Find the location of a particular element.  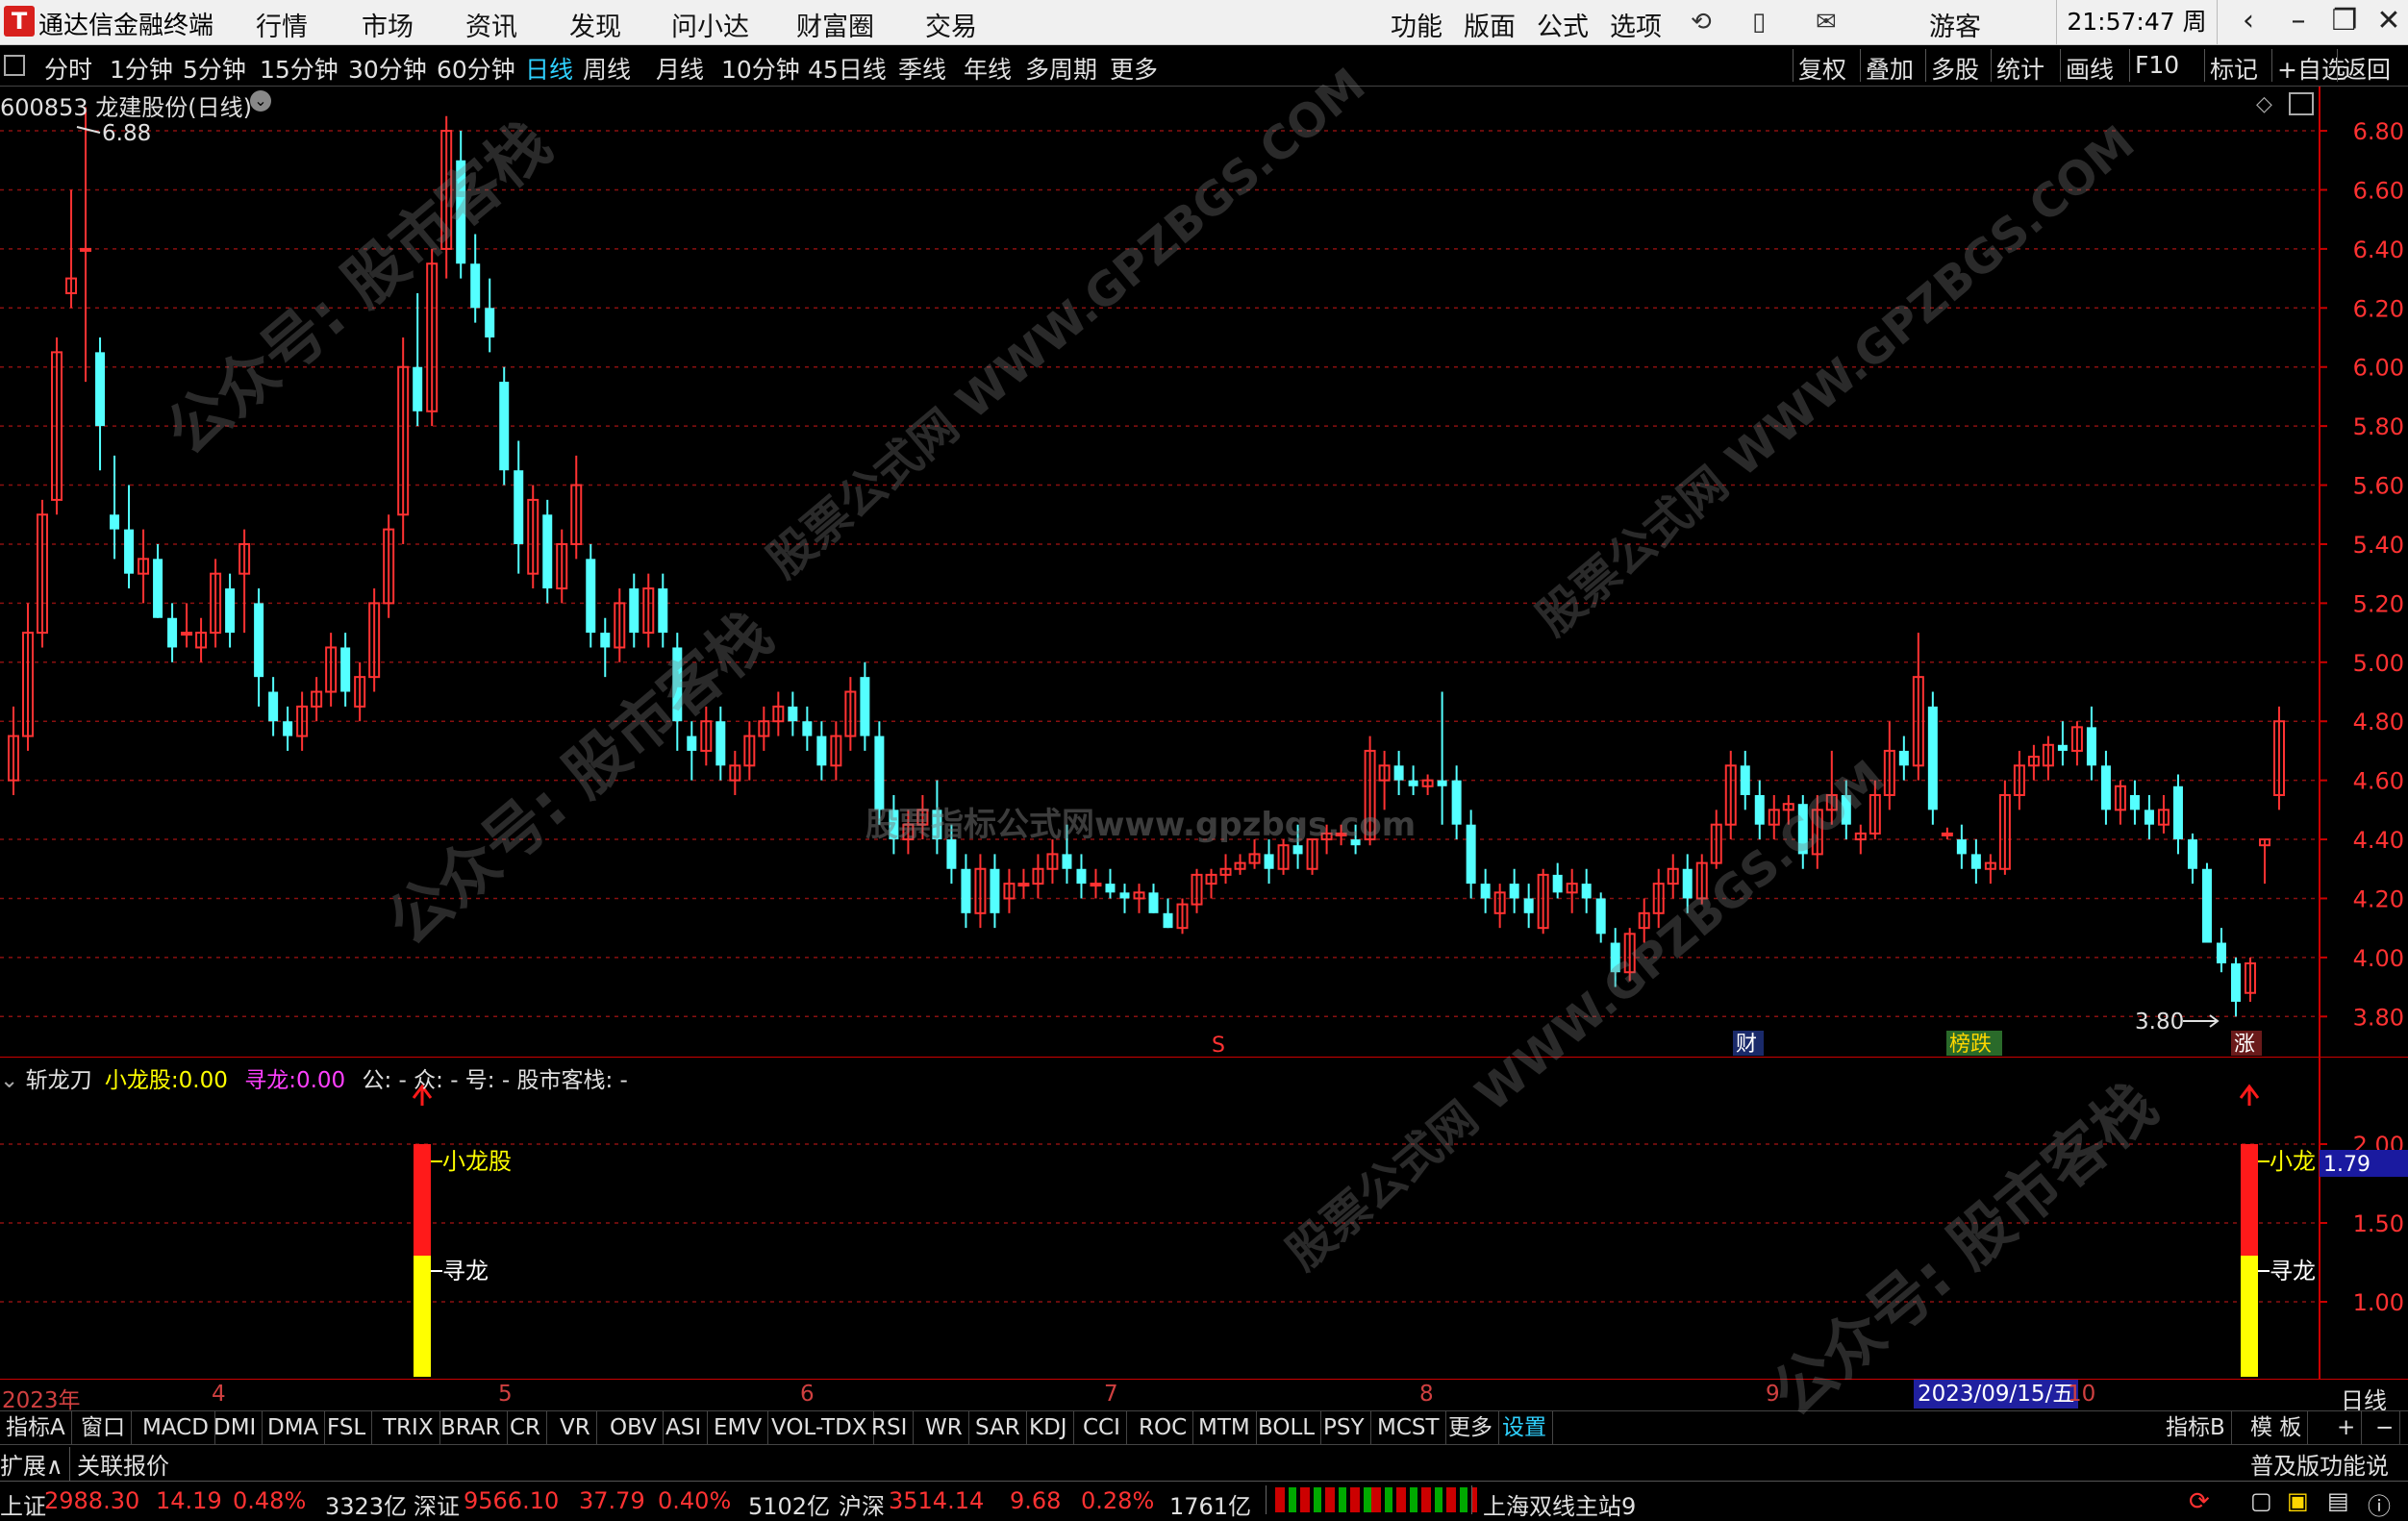

indicator-tab-6: TRIX is located at coordinates (408, 1427).